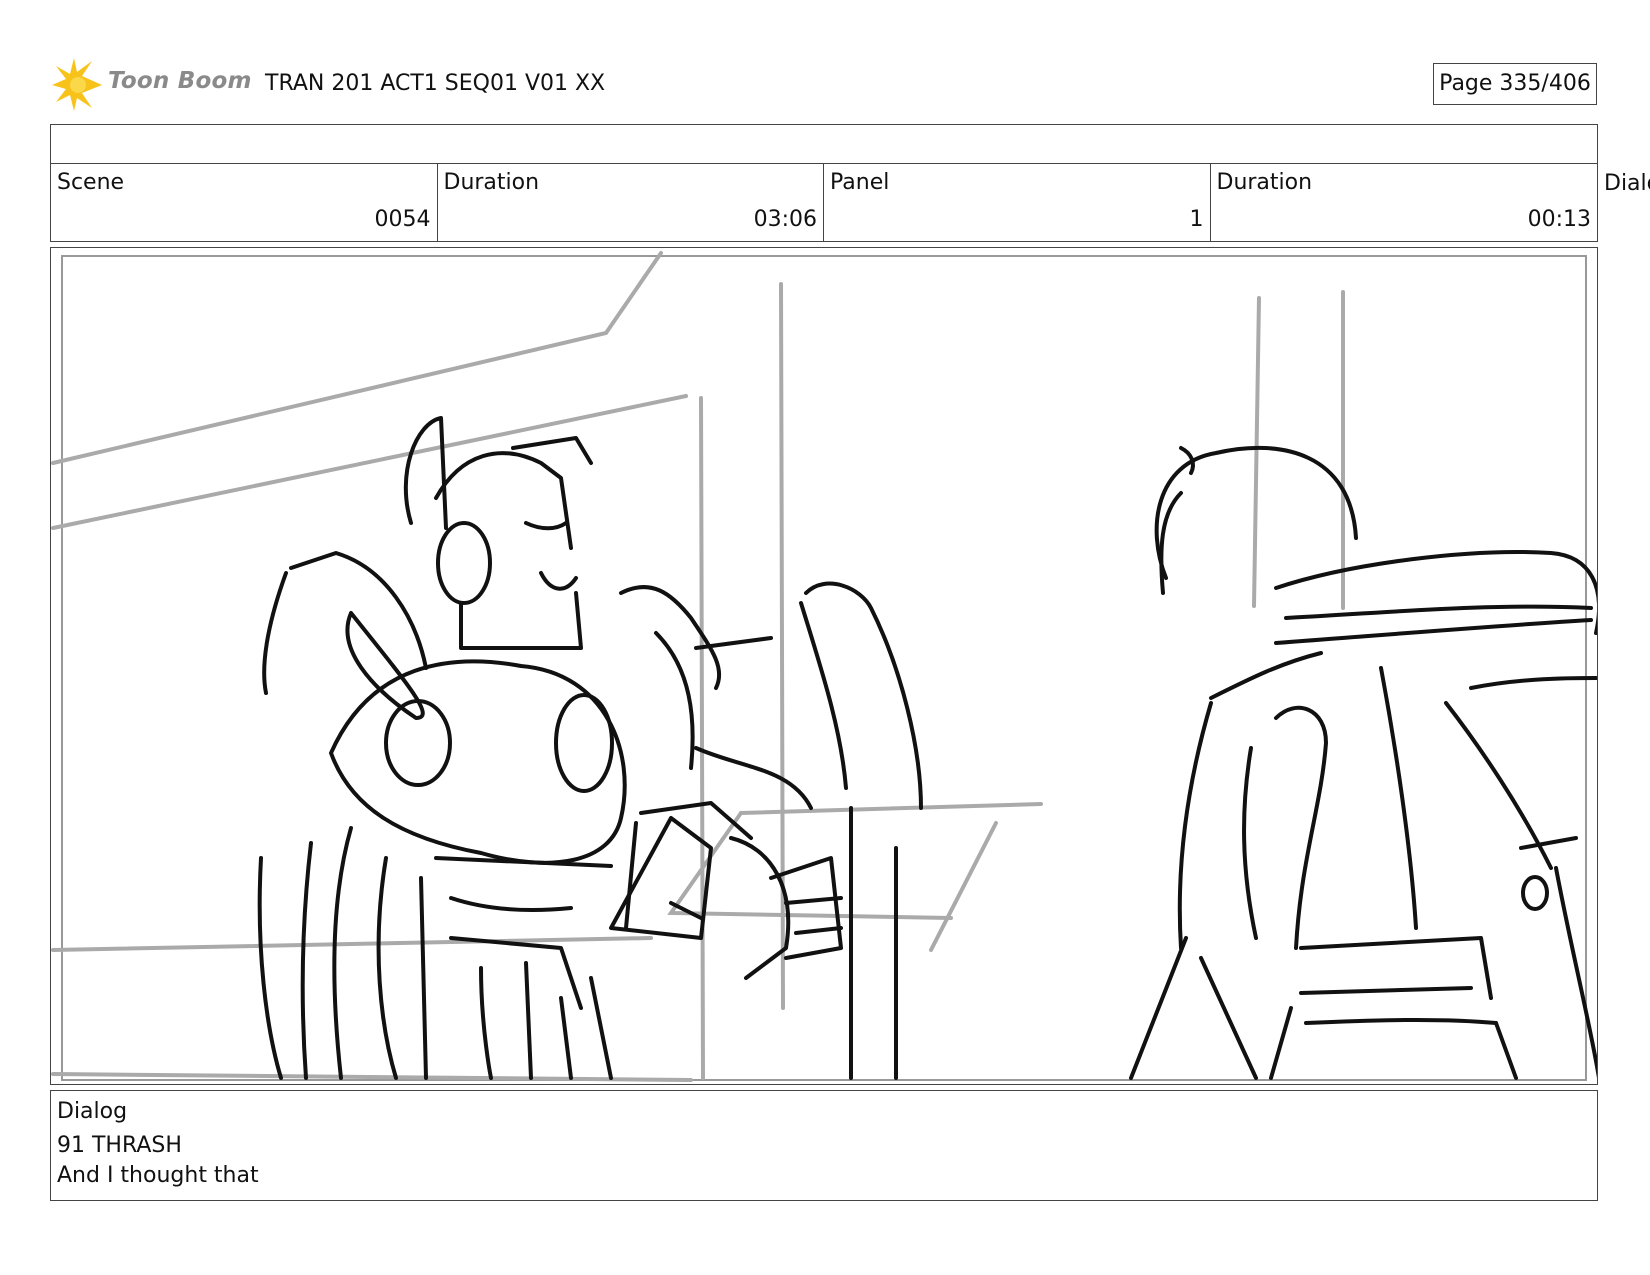 This screenshot has height=1275, width=1650. Describe the element at coordinates (402, 219) in the screenshot. I see `scene-value: 0054` at that location.